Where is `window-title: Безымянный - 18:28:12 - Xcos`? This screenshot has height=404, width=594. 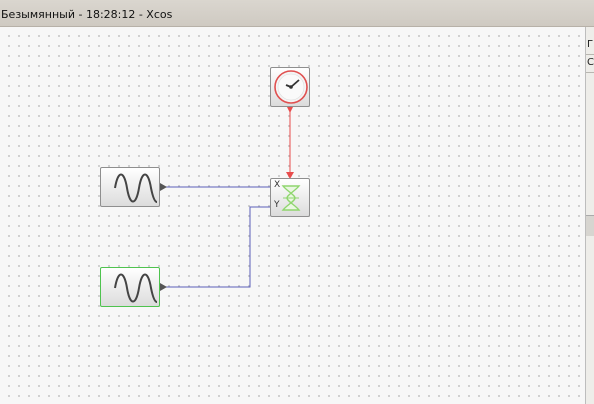
window-title: Безымянный - 18:28:12 - Xcos is located at coordinates (87, 14).